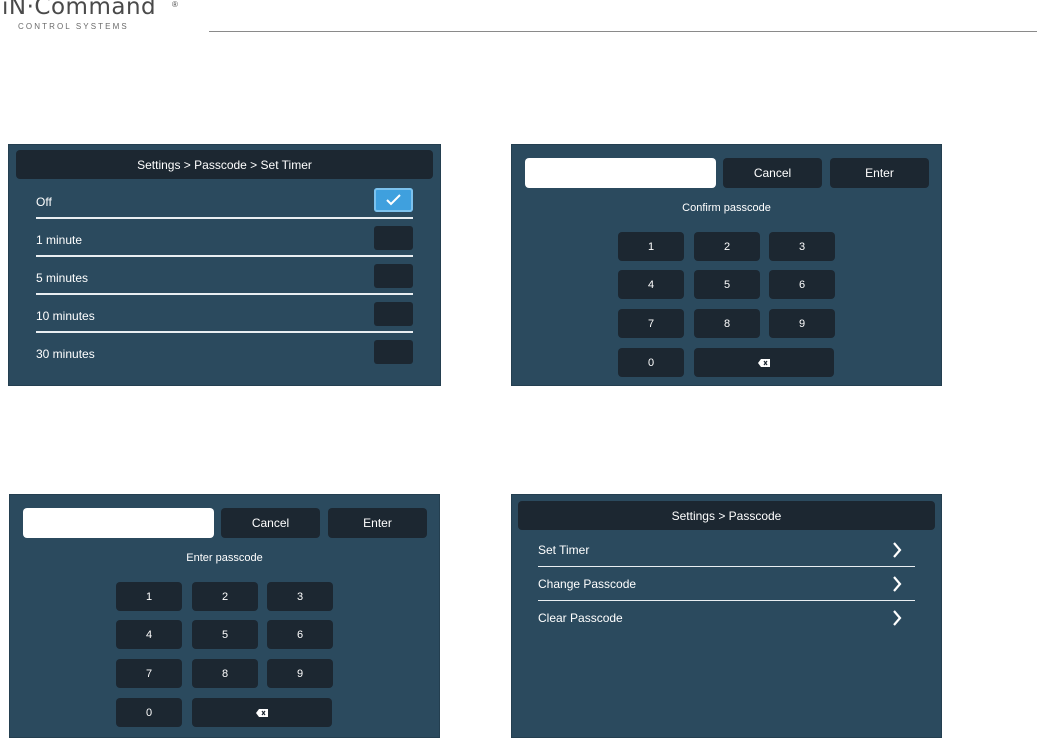  What do you see at coordinates (802, 323) in the screenshot?
I see `confirm-key-9: 9` at bounding box center [802, 323].